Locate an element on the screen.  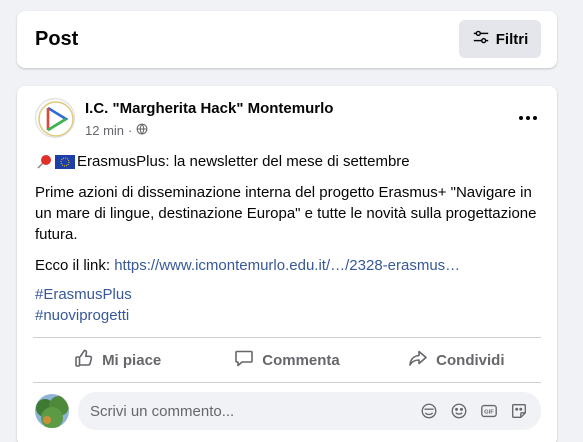
eu-flag-icon is located at coordinates (65, 161).